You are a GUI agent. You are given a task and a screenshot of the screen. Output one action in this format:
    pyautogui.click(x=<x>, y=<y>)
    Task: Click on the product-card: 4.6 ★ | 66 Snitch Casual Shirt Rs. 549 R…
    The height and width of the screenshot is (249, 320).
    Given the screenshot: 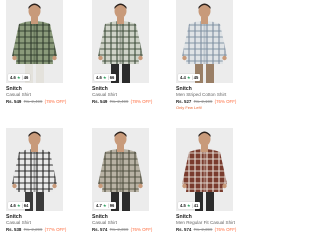 What is the action you would take?
    pyautogui.click(x=122, y=52)
    